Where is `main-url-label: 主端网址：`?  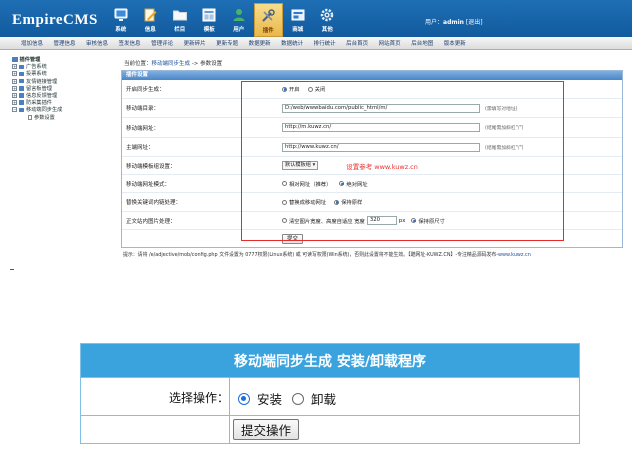
main-url-label: 主端网址： is located at coordinates (140, 148).